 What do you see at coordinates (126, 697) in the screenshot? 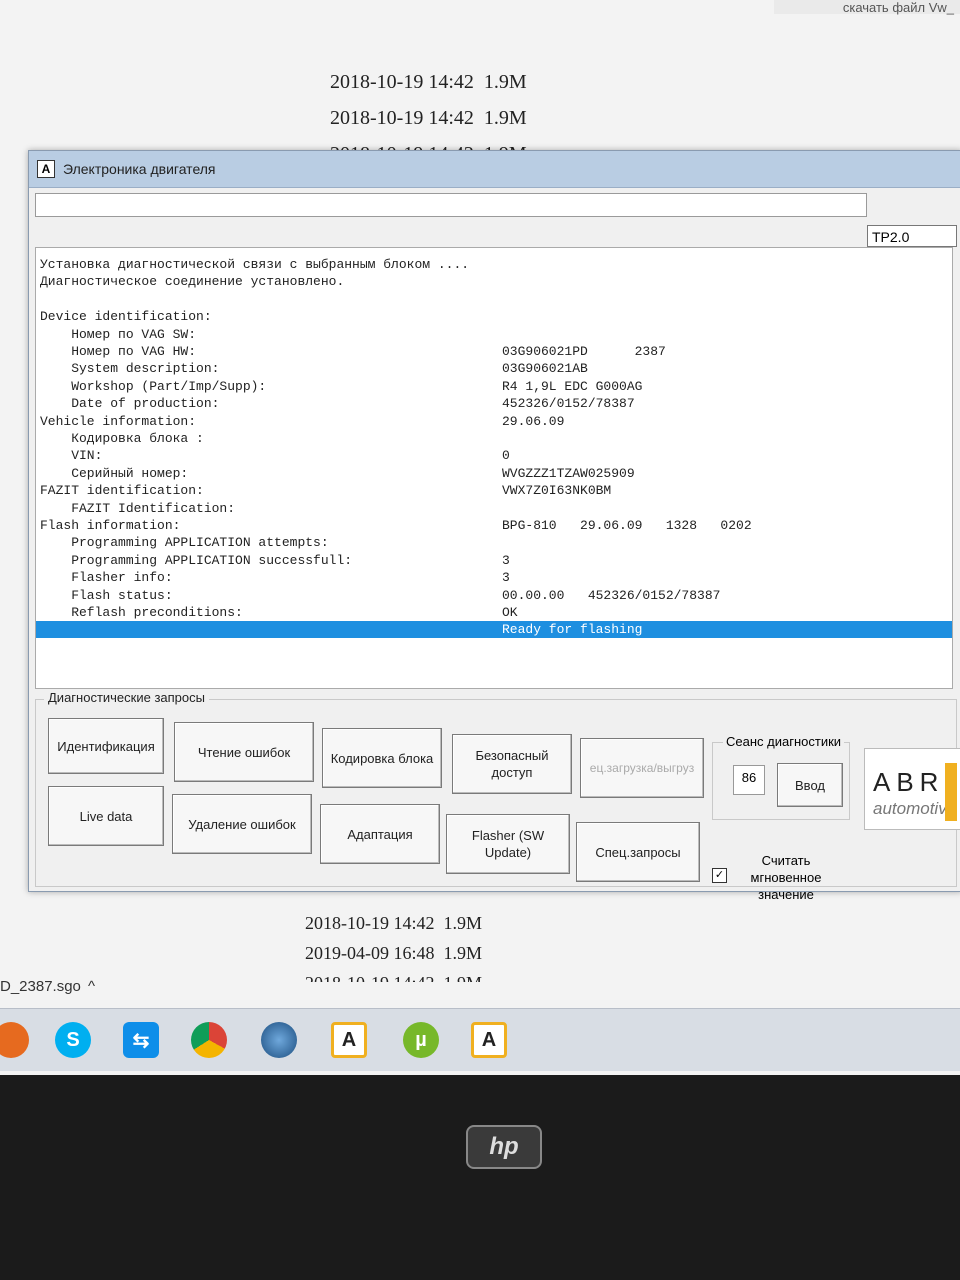
I see `group-label: Диагностические запросы` at bounding box center [126, 697].